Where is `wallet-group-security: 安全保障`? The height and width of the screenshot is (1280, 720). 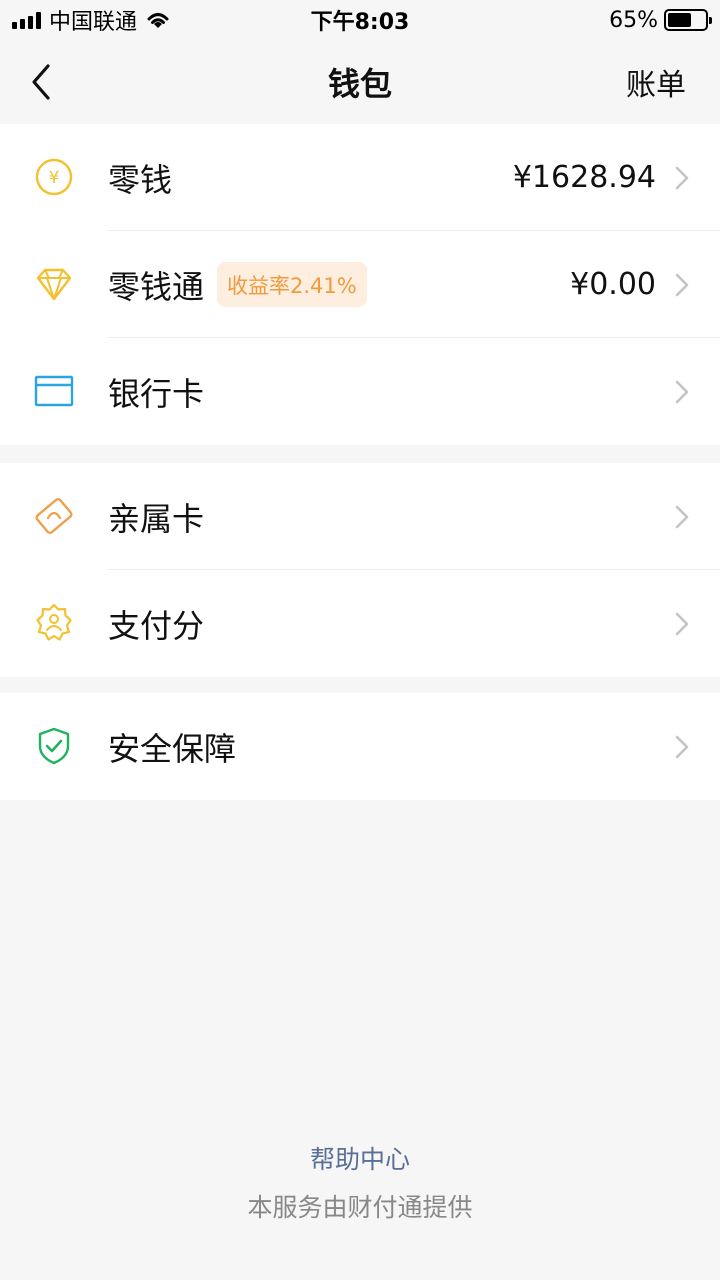 wallet-group-security: 安全保障 is located at coordinates (360, 746).